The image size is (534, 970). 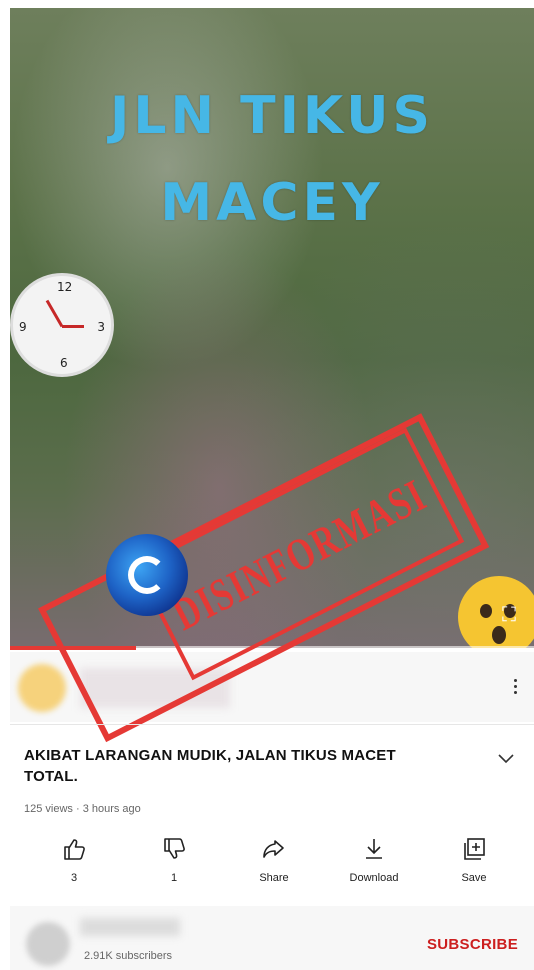 What do you see at coordinates (374, 878) in the screenshot?
I see `download-label: Download` at bounding box center [374, 878].